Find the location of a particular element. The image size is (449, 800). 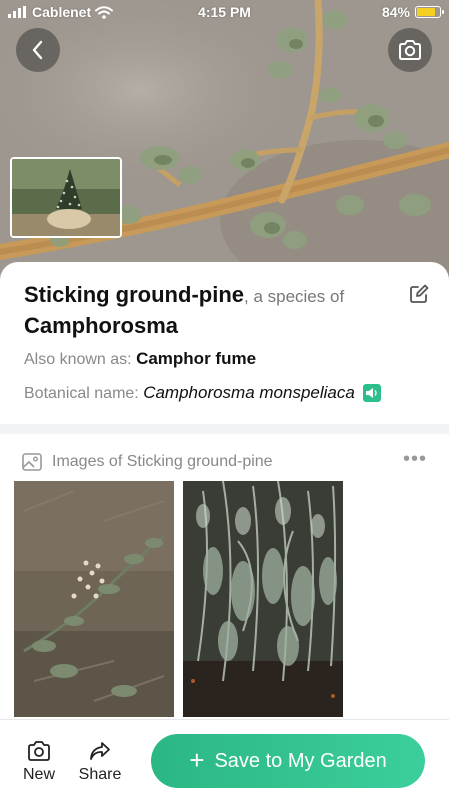

camera-button is located at coordinates (410, 50).